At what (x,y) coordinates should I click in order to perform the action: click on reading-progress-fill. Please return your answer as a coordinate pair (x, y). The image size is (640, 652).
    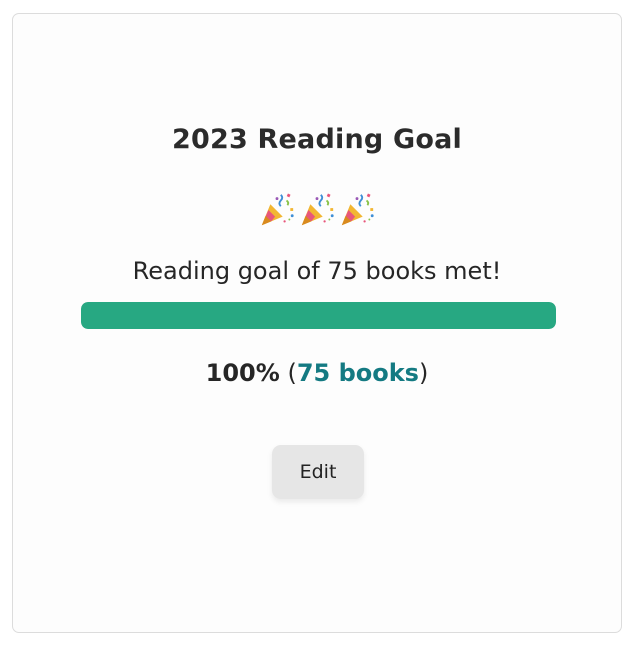
    Looking at the image, I should click on (318, 315).